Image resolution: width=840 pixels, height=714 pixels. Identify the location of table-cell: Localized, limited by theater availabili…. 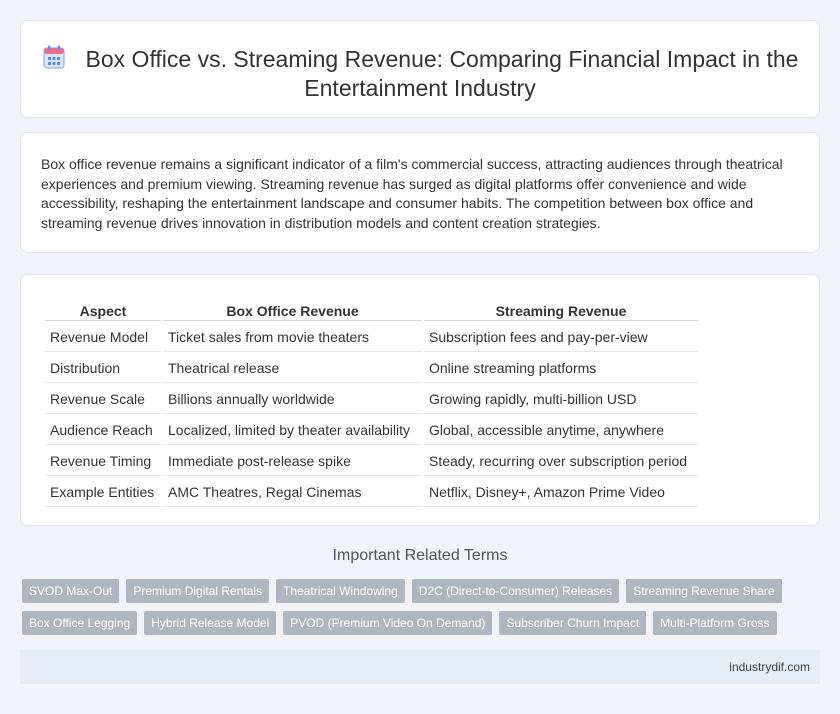
(292, 430).